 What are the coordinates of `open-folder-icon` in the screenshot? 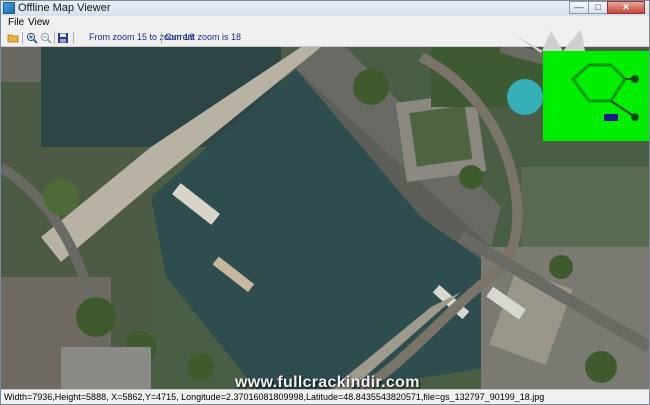 It's located at (13, 38).